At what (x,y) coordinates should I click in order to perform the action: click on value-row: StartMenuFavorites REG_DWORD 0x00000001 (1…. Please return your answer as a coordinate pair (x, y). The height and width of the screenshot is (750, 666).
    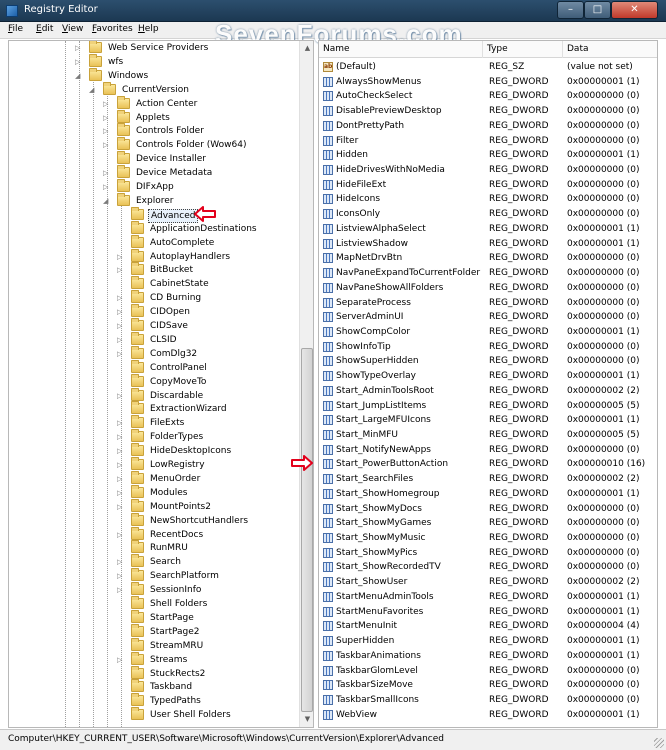
    Looking at the image, I should click on (488, 612).